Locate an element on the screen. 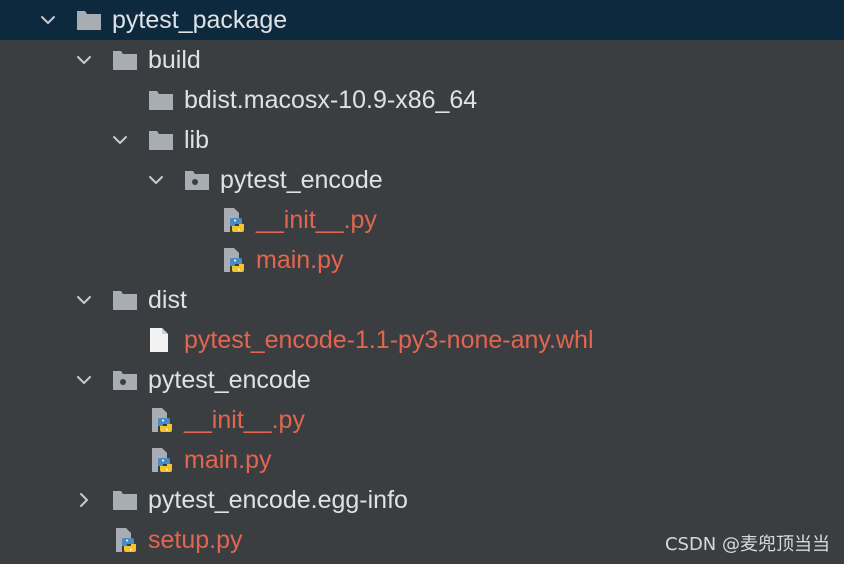  chevron-right-icon is located at coordinates (84, 500).